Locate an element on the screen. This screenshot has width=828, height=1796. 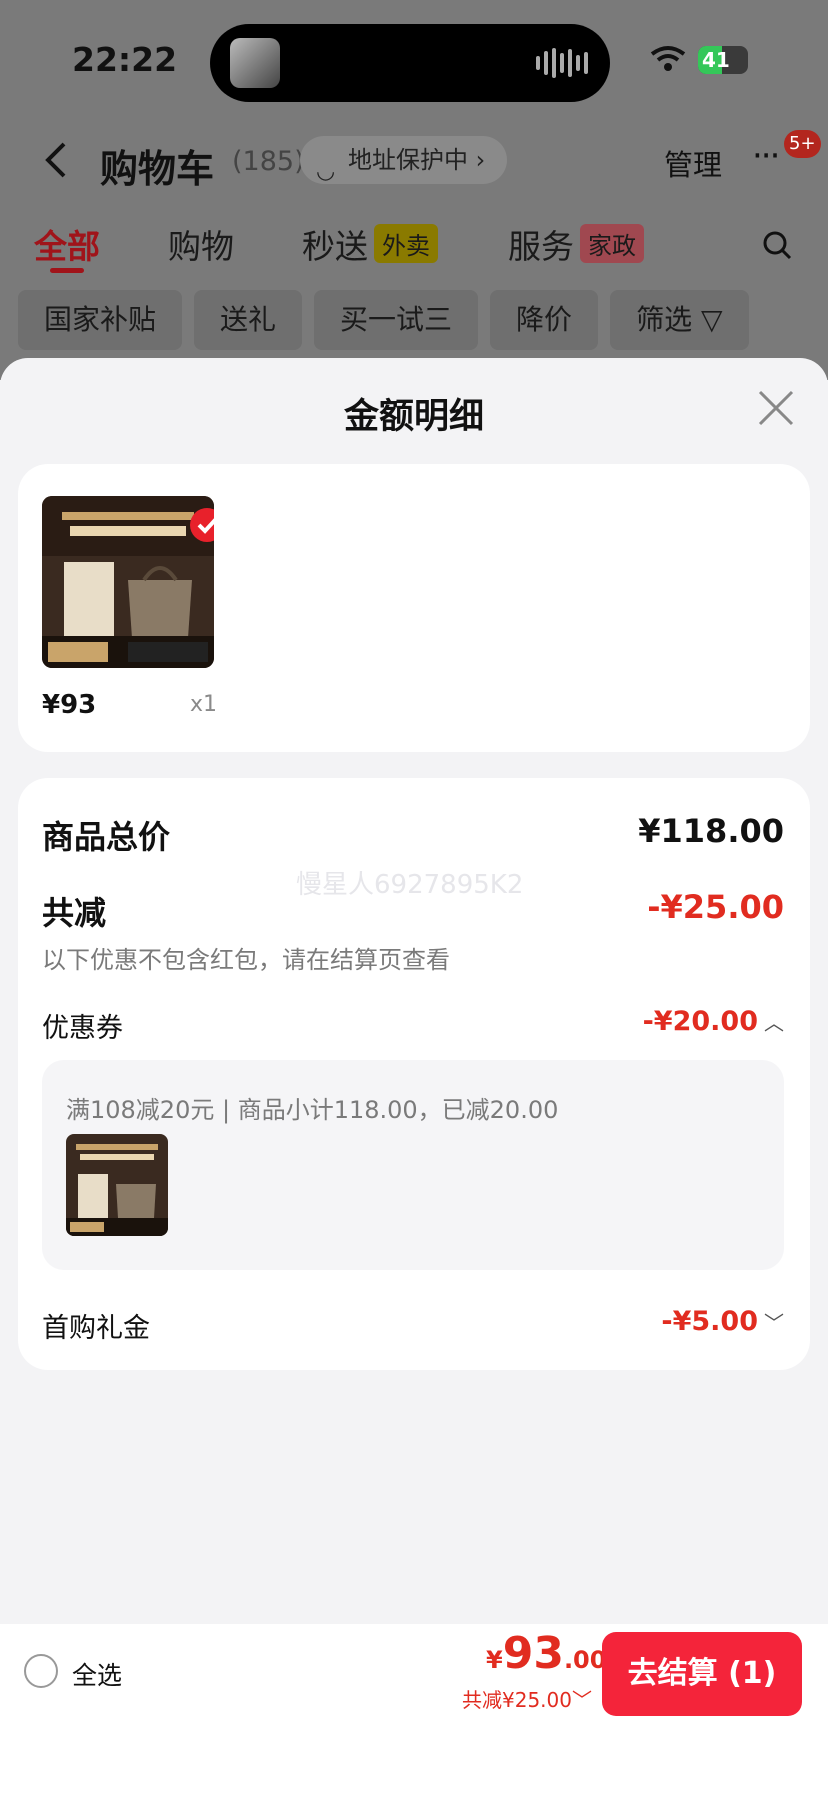
selected-check-icon is located at coordinates (202, 525).